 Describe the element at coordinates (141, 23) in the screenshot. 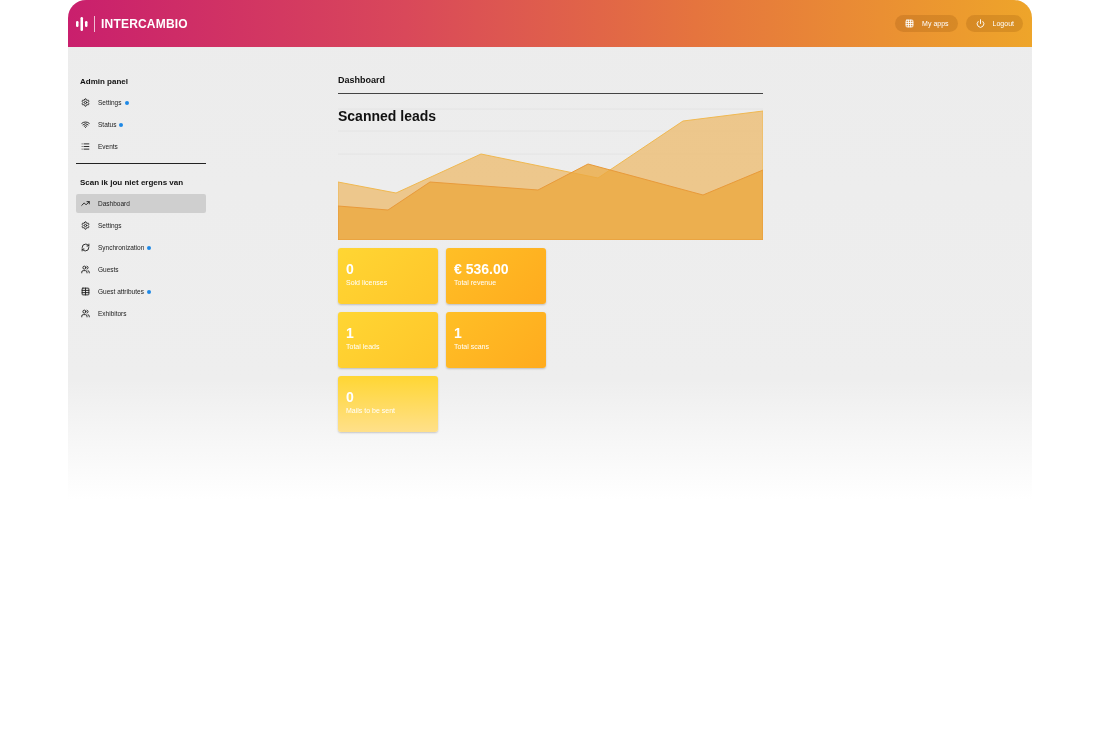

I see `brand-name: INTERCAMBIO` at that location.